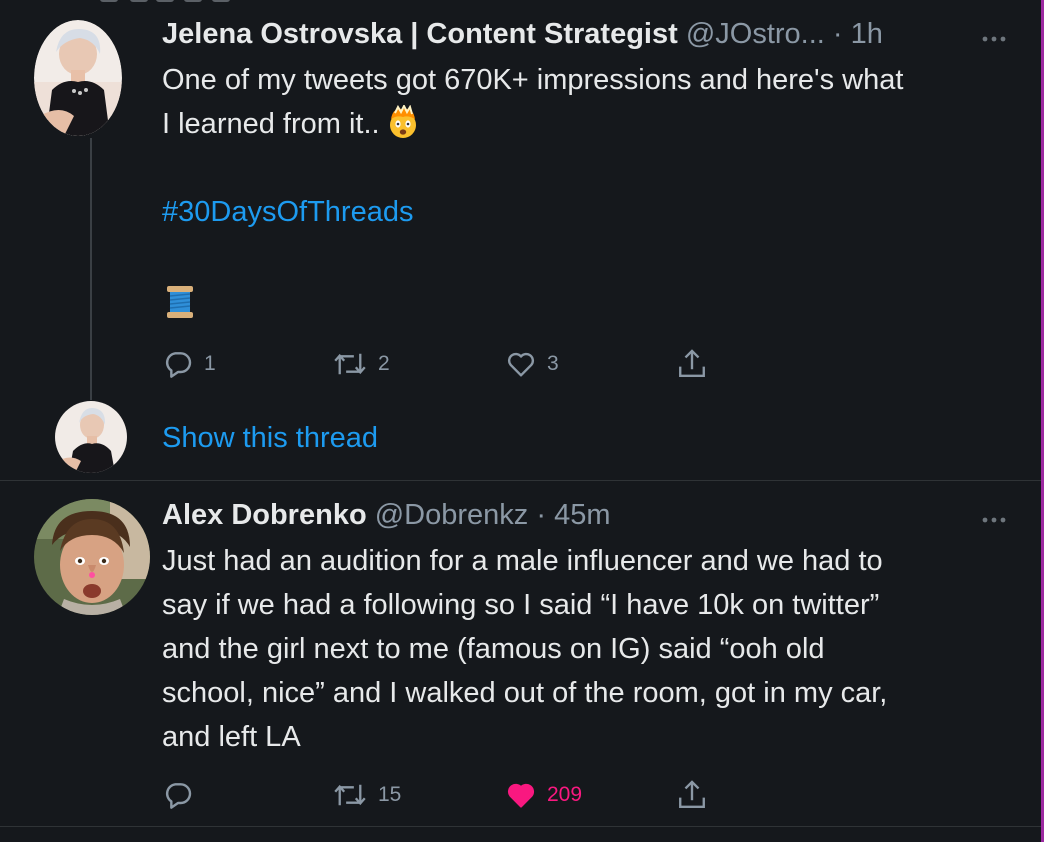  What do you see at coordinates (582, 515) in the screenshot?
I see `tweet-timestamp: 45m` at bounding box center [582, 515].